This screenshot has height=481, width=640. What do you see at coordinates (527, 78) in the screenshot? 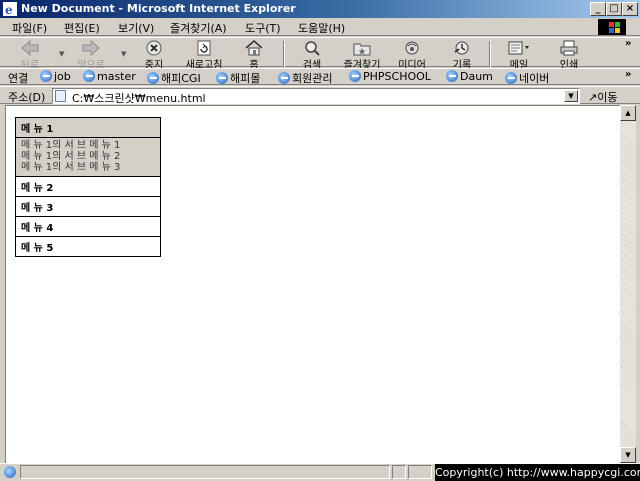
I see `link-naver: 네이버` at bounding box center [527, 78].